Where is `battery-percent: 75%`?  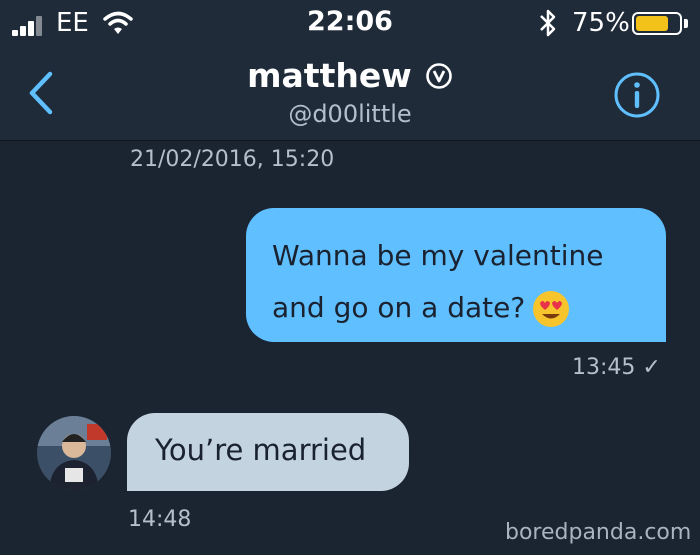
battery-percent: 75% is located at coordinates (601, 23).